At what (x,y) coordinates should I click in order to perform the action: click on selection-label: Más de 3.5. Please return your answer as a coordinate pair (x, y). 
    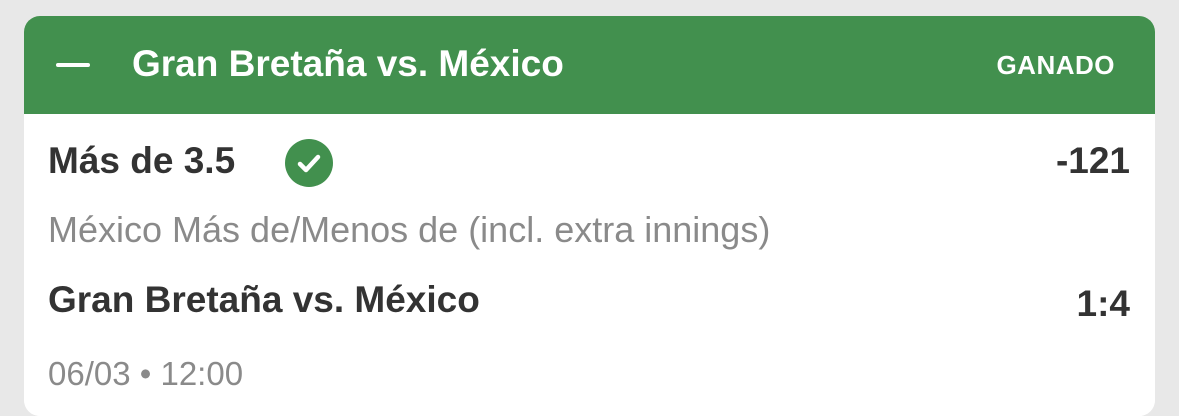
    Looking at the image, I should click on (142, 160).